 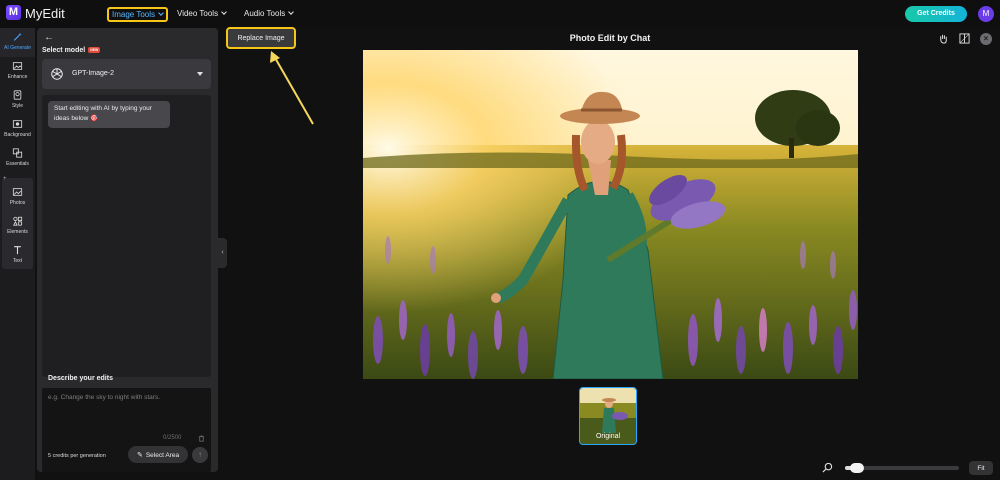 What do you see at coordinates (17, 77) in the screenshot?
I see `rail-item-label: Enhance` at bounding box center [17, 77].